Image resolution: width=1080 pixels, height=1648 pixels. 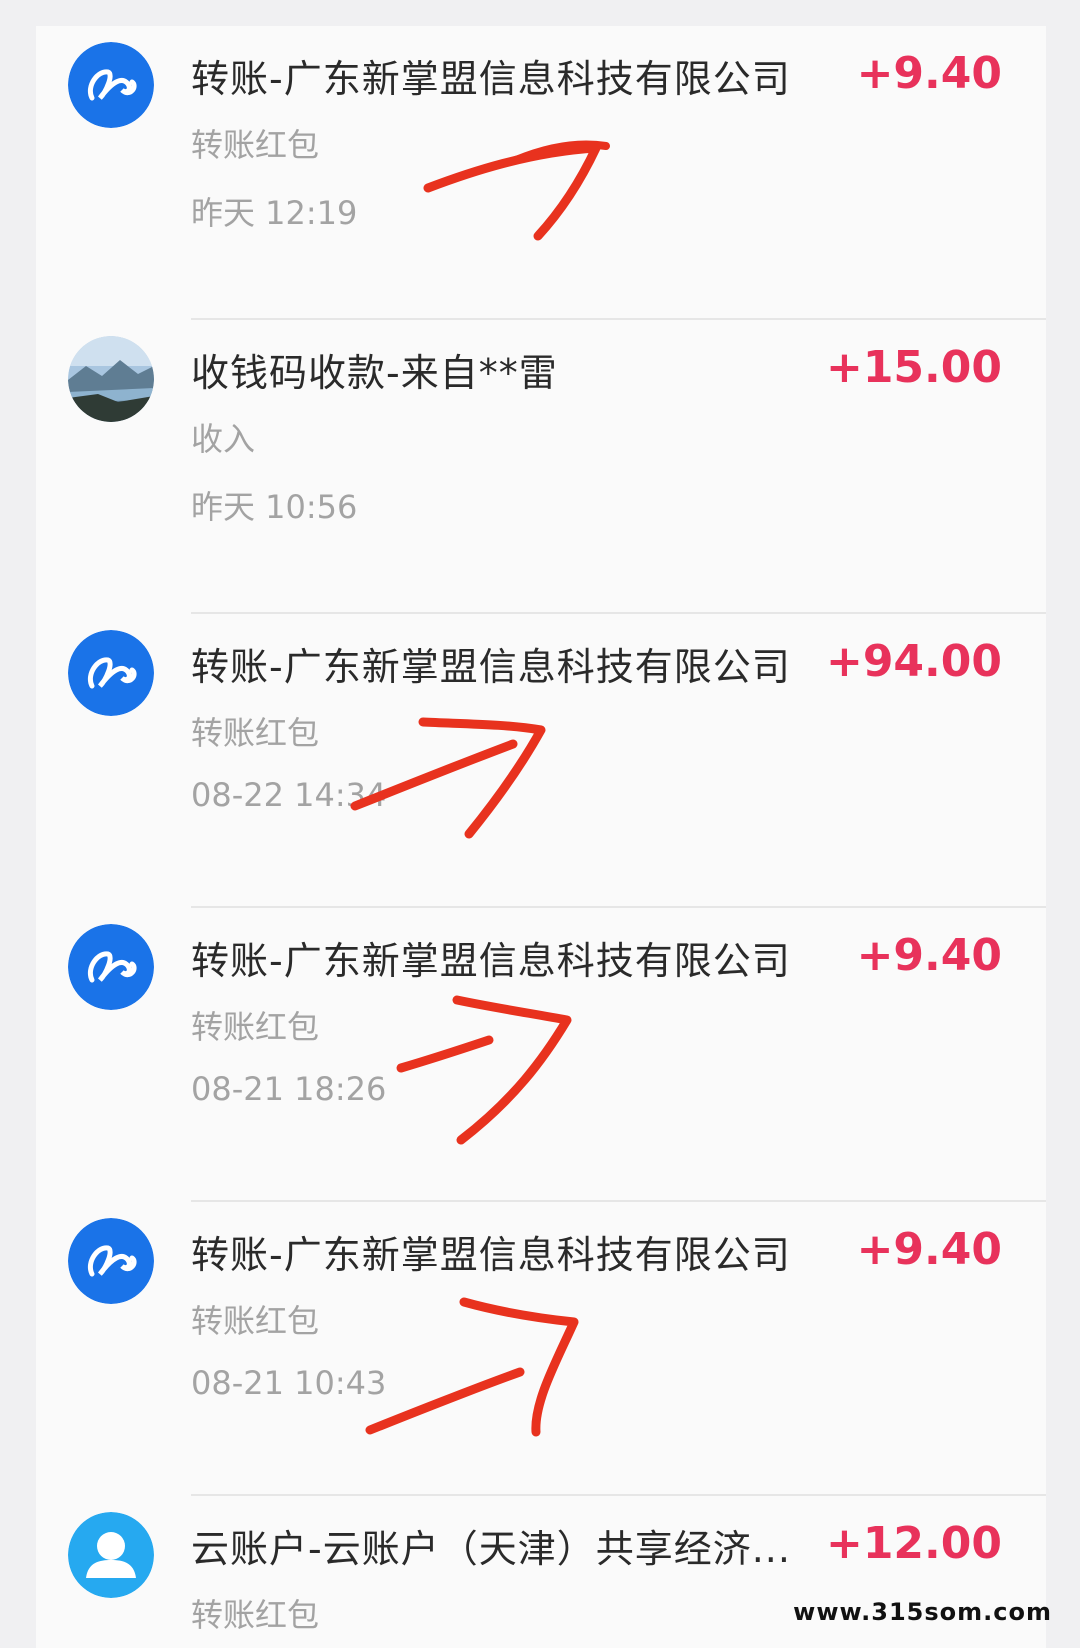 I want to click on transaction-time: 08-21 18:26, so click(x=289, y=1089).